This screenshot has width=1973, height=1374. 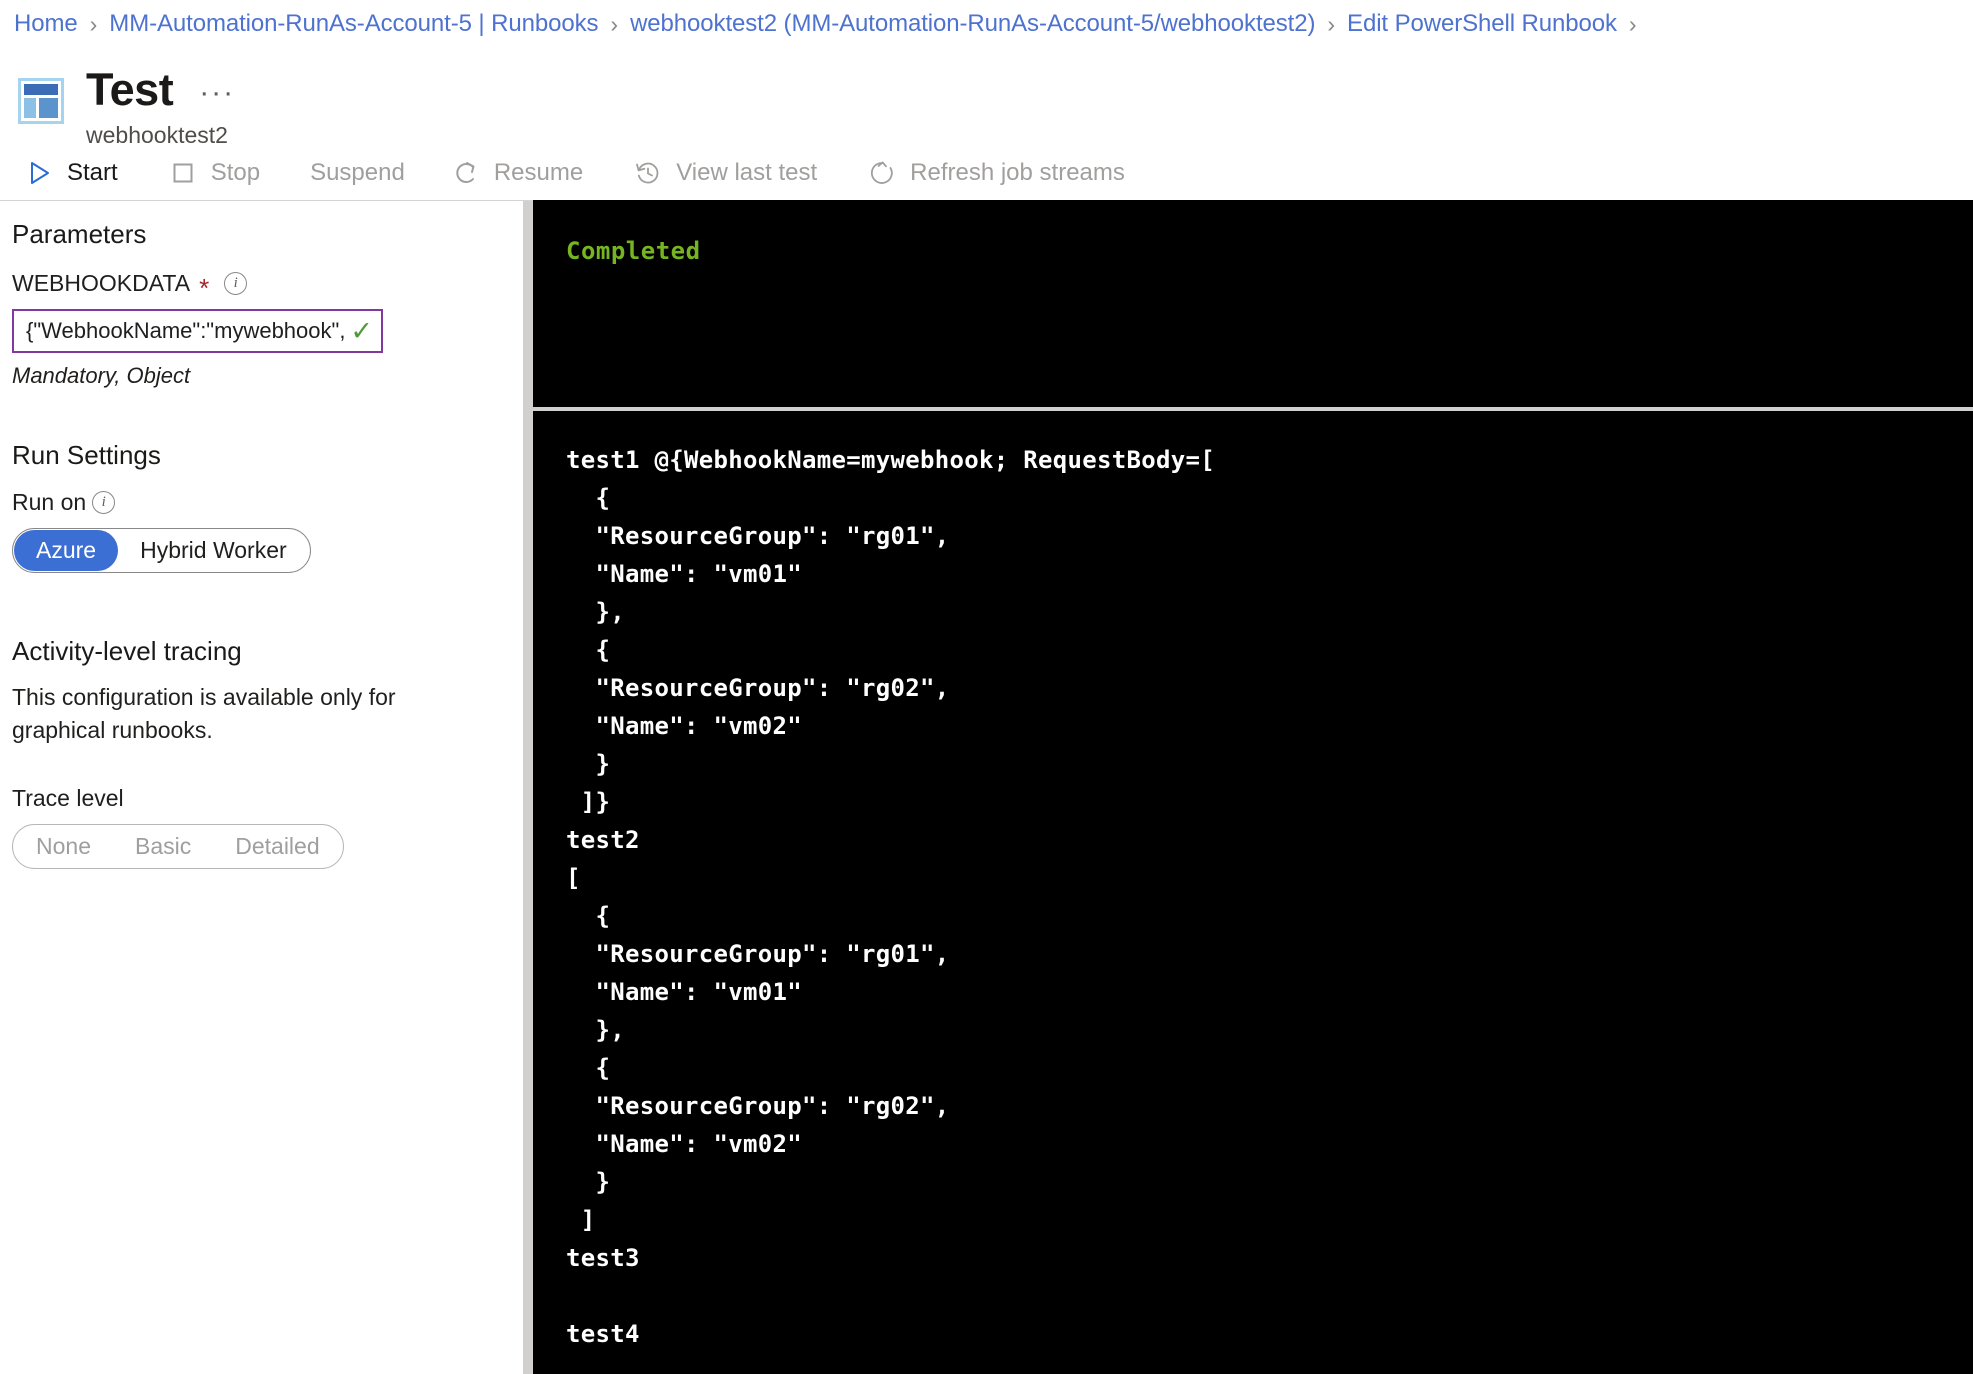 I want to click on trace-level-option-basic: Basic, so click(x=163, y=846).